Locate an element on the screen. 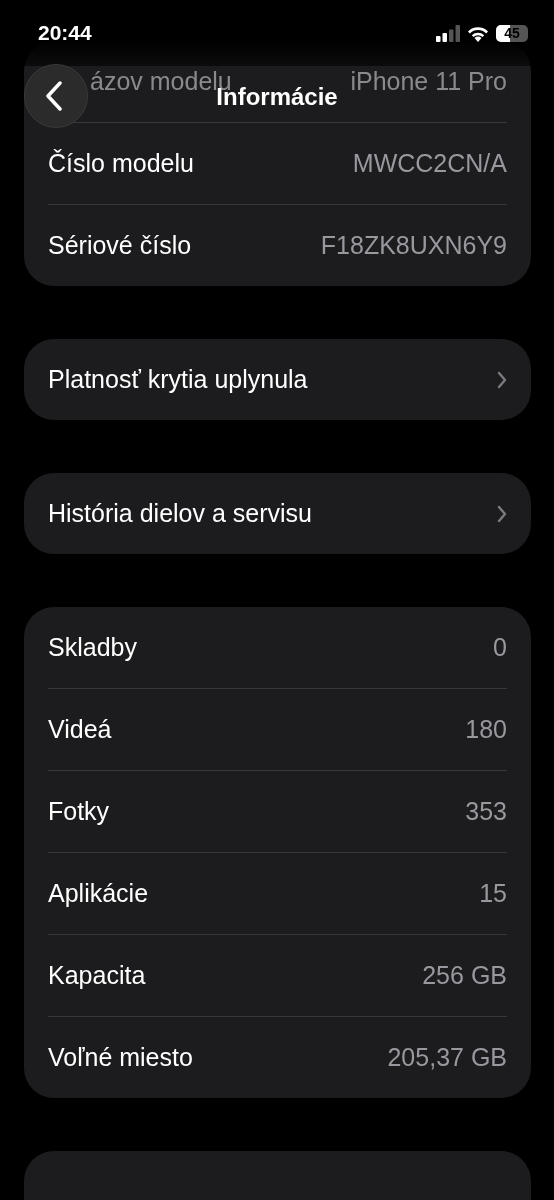 Image resolution: width=554 pixels, height=1200 pixels. signal-icon is located at coordinates (448, 33).